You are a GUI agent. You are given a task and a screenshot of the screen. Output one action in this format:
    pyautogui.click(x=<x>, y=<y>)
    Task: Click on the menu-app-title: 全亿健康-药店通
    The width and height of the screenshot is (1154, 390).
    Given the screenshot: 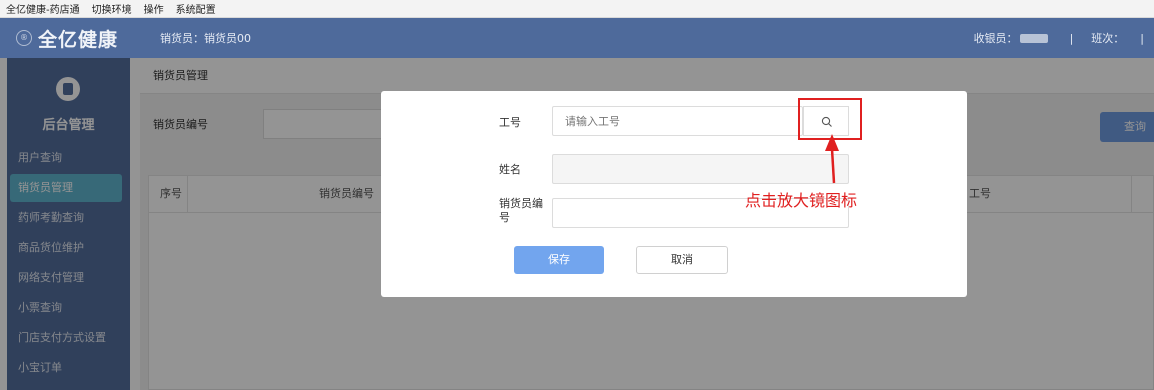 What is the action you would take?
    pyautogui.click(x=43, y=8)
    